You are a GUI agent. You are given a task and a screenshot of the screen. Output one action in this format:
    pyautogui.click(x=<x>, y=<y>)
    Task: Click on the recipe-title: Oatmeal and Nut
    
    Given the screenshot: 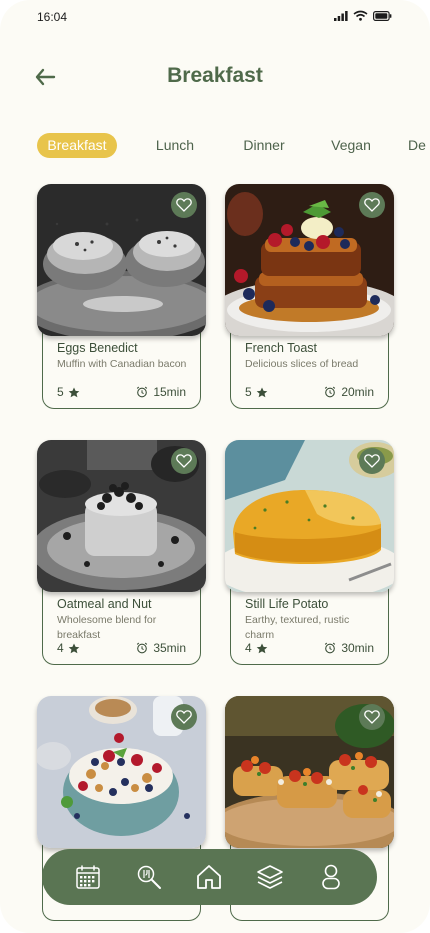 What is the action you would take?
    pyautogui.click(x=104, y=604)
    